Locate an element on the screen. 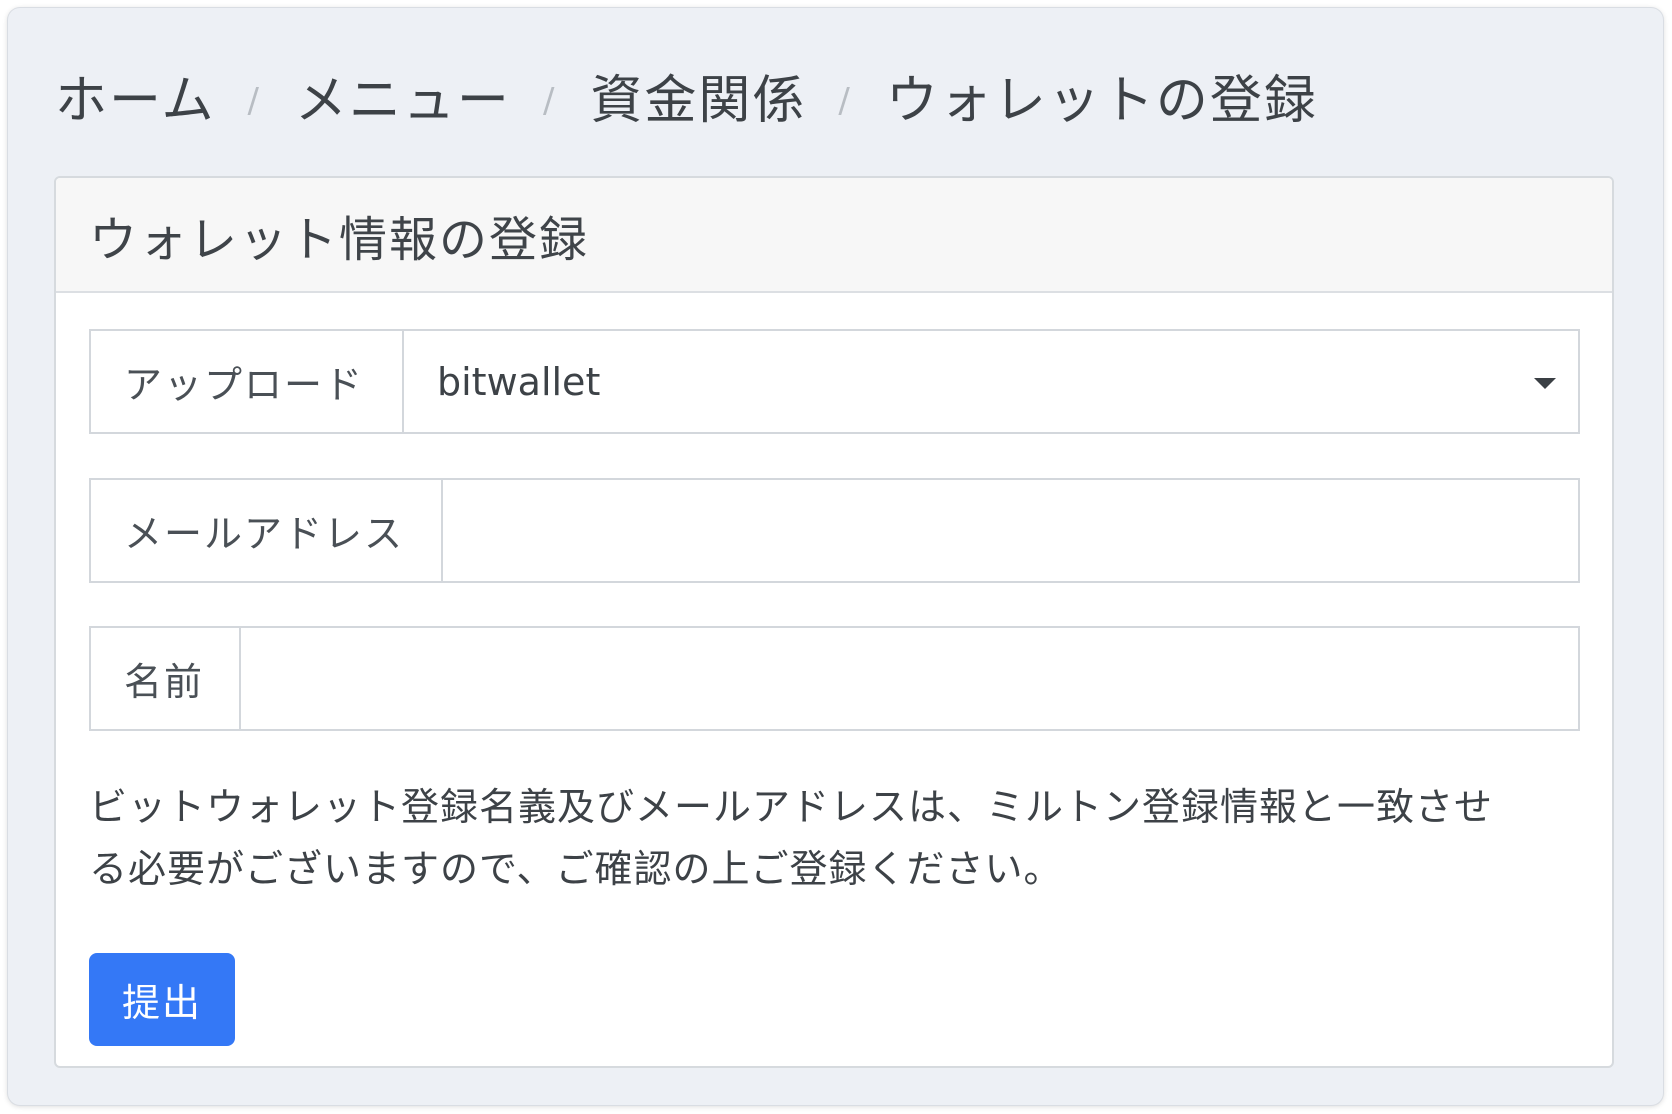 This screenshot has height=1114, width=1672. email-label: メールアドレス is located at coordinates (267, 530).